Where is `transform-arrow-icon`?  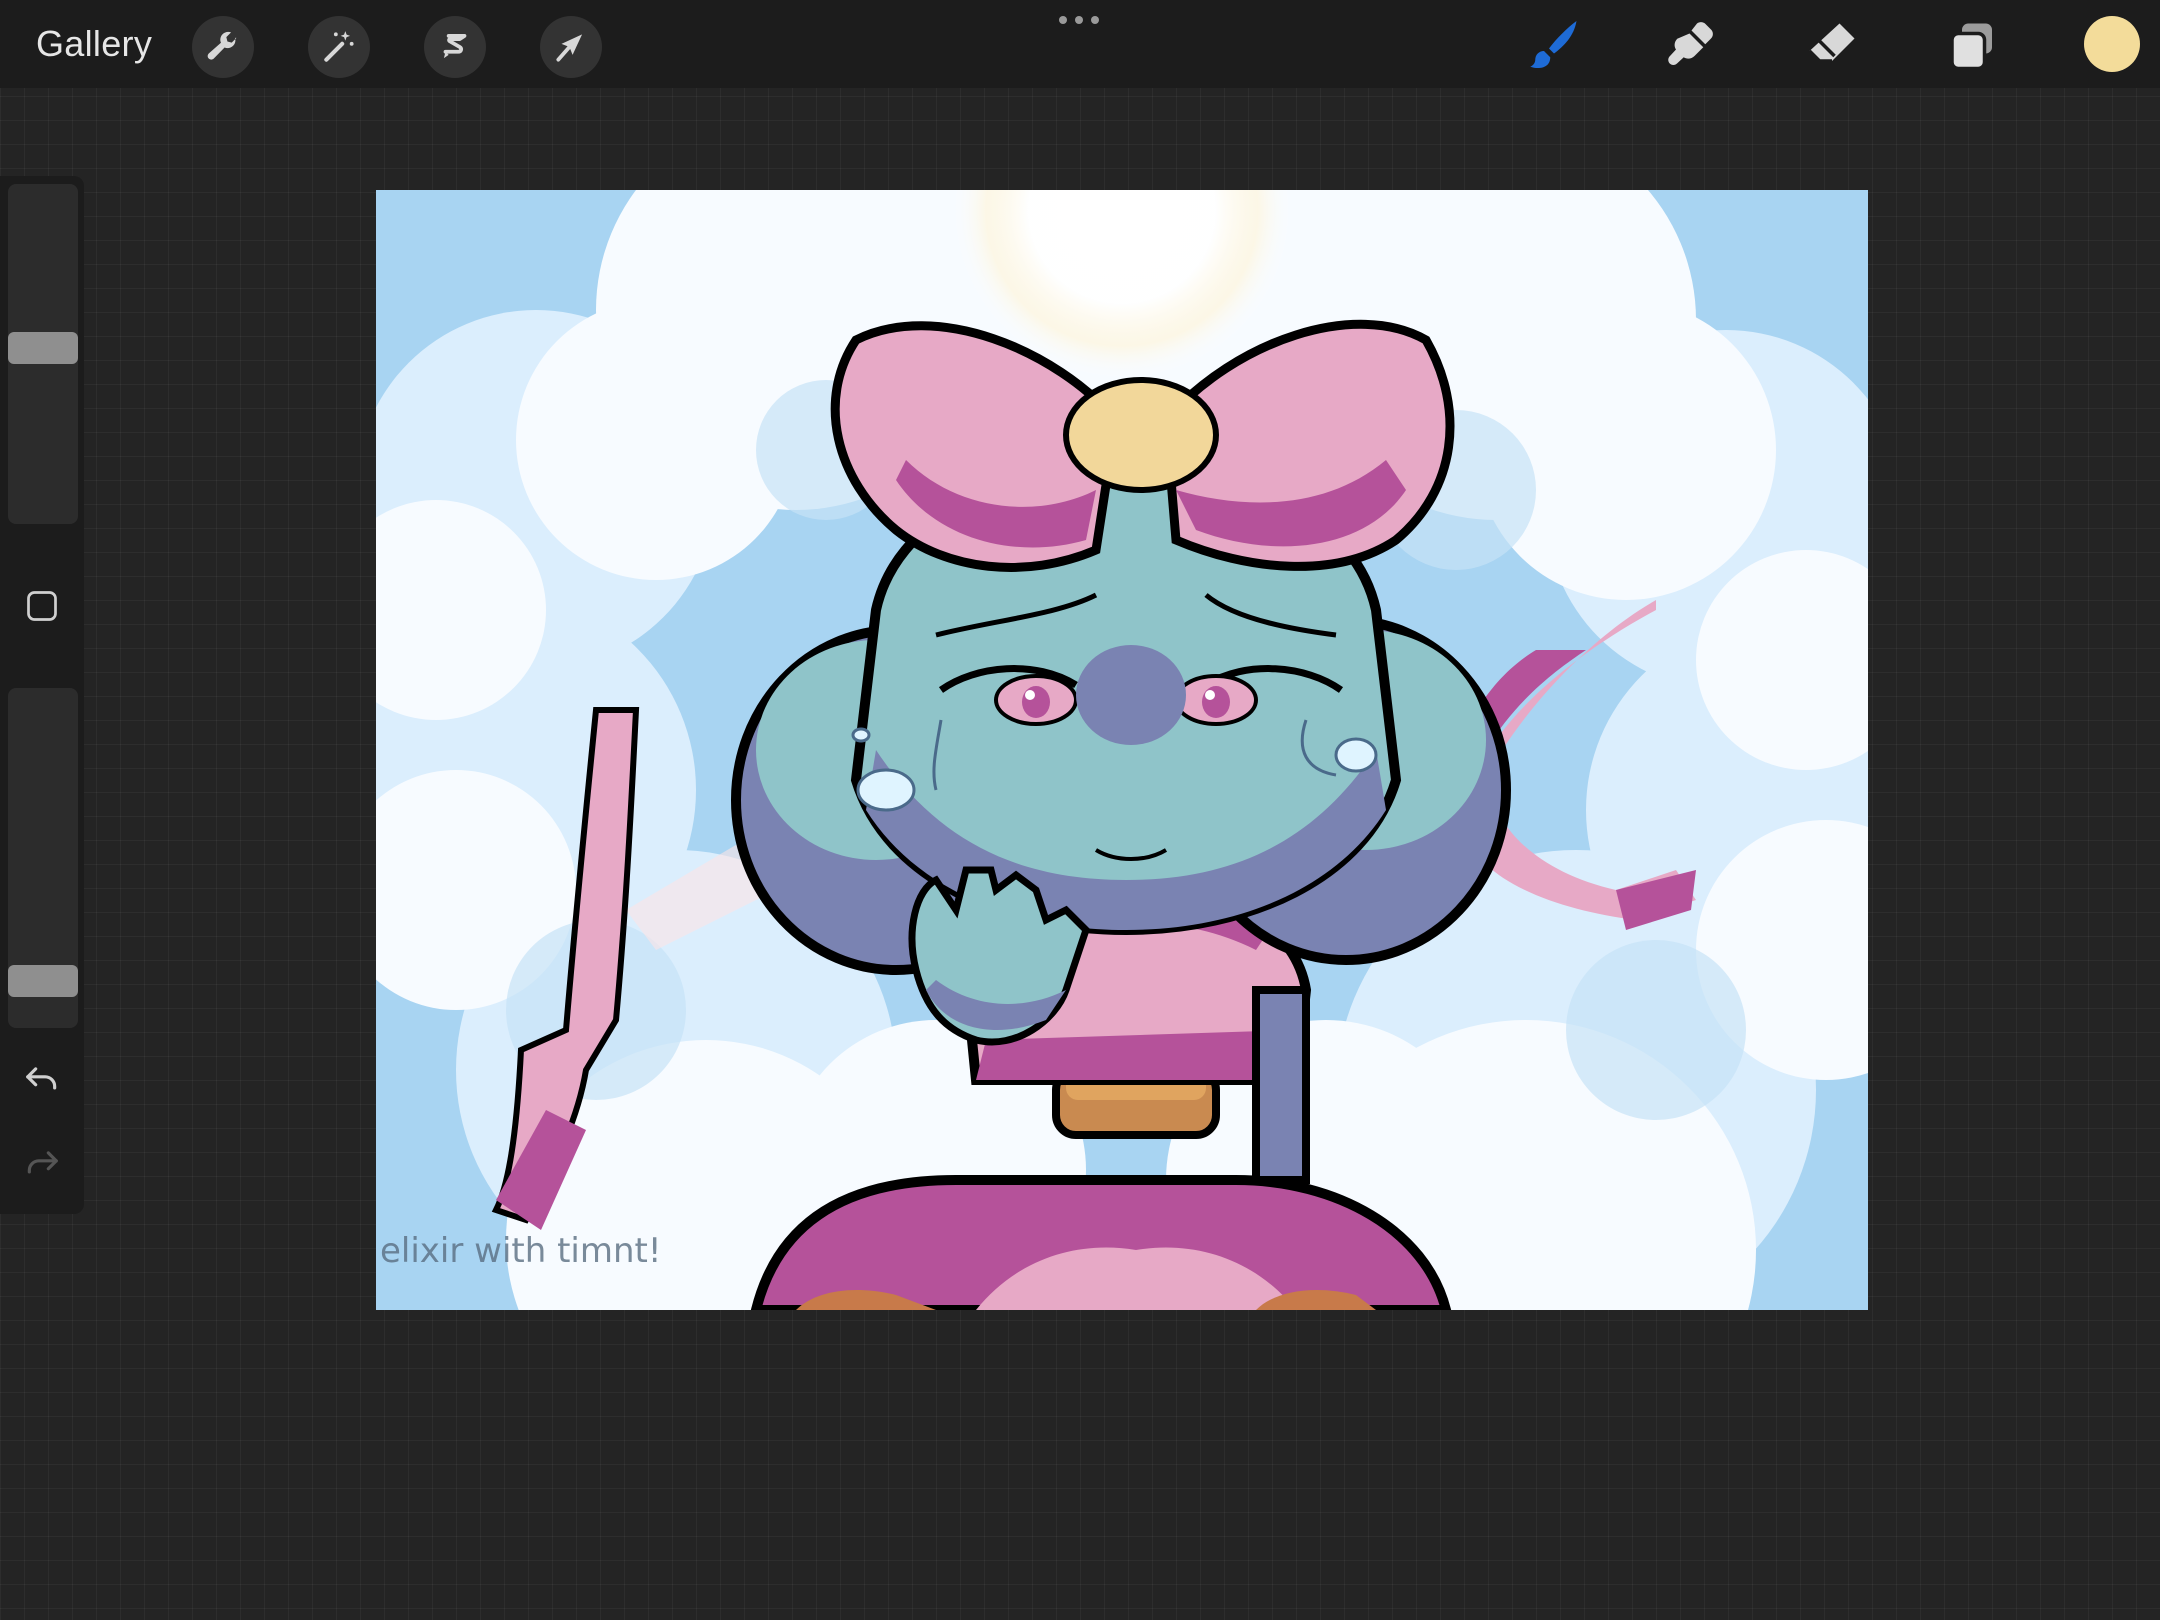 transform-arrow-icon is located at coordinates (569, 48).